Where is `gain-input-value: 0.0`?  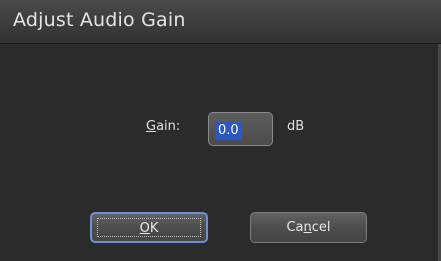
gain-input-value: 0.0 is located at coordinates (228, 131).